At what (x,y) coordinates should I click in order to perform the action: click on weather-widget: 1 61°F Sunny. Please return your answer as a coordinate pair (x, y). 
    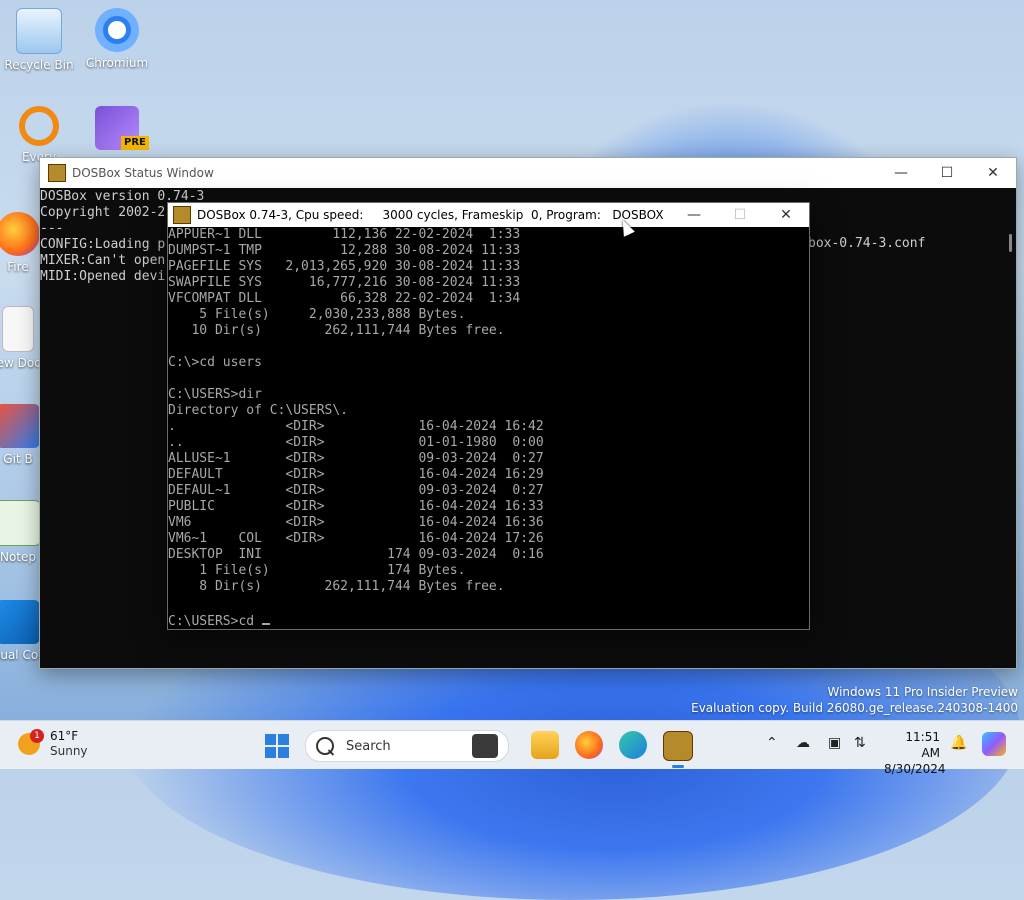
    Looking at the image, I should click on (53, 744).